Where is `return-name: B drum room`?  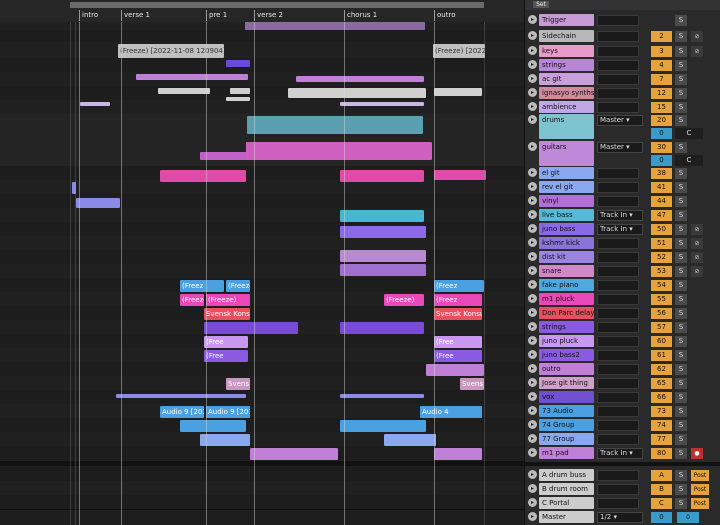 return-name: B drum room is located at coordinates (566, 489).